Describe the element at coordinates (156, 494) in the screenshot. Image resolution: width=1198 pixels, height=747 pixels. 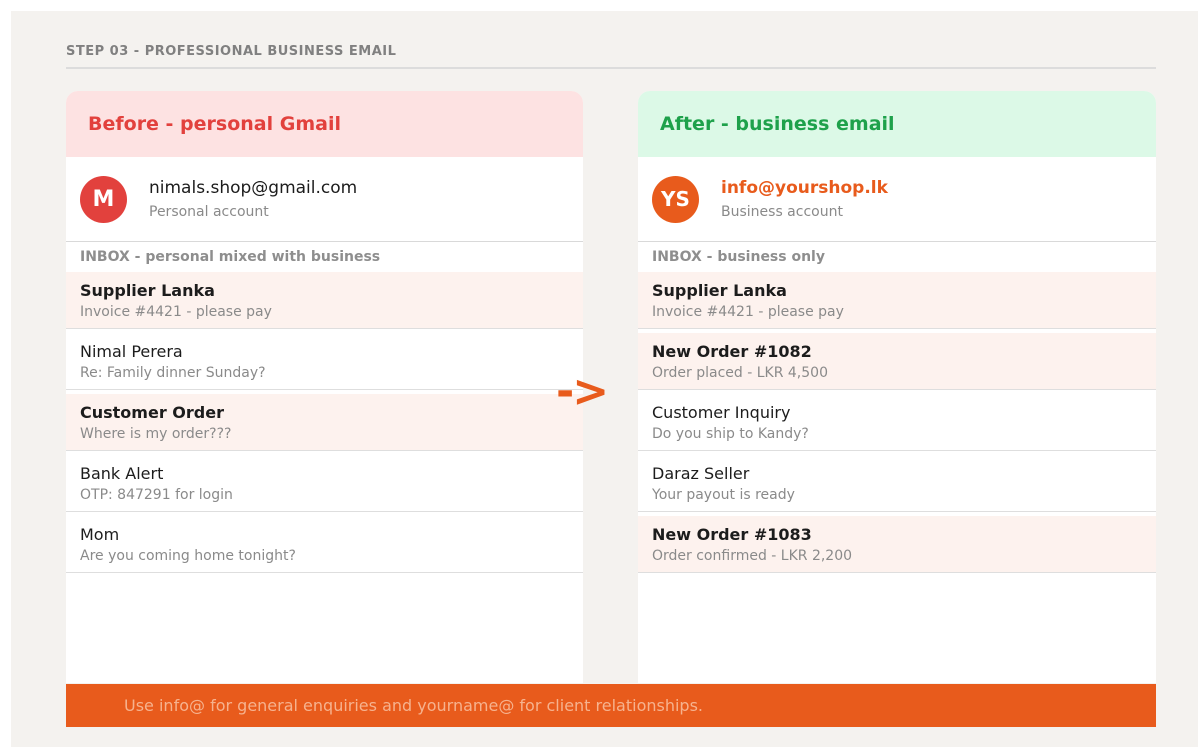
I see `mail-subject: OTP: 847291 for login` at that location.